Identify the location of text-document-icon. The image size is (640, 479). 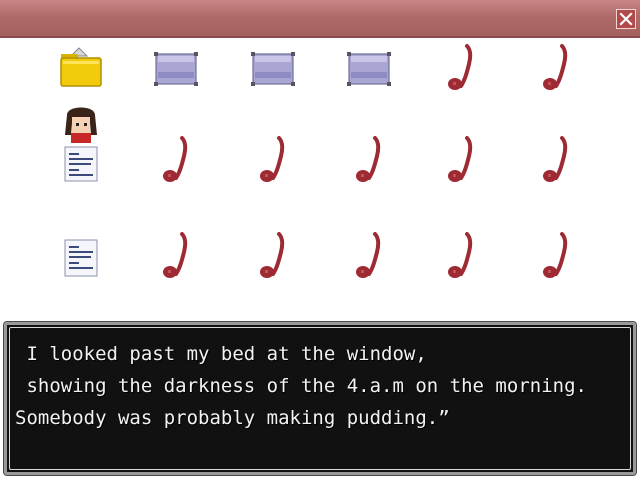
(81, 258).